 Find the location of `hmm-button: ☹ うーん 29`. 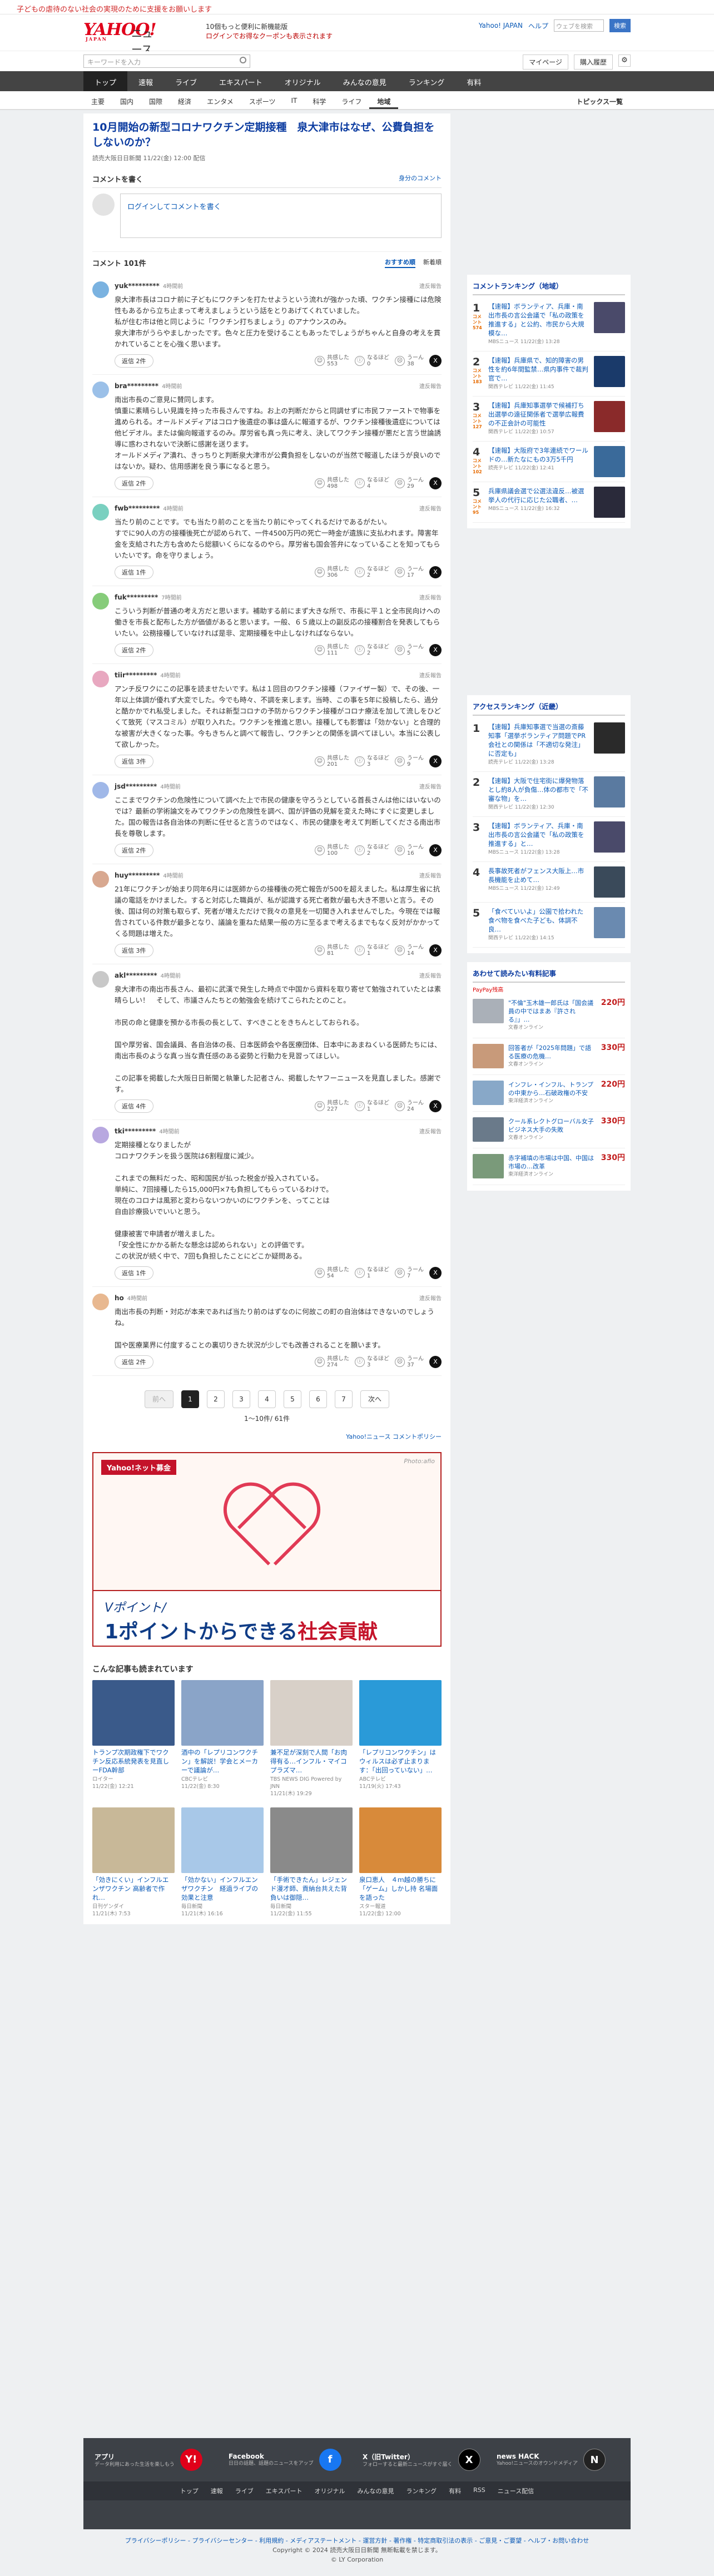

hmm-button: ☹ うーん 29 is located at coordinates (409, 483).